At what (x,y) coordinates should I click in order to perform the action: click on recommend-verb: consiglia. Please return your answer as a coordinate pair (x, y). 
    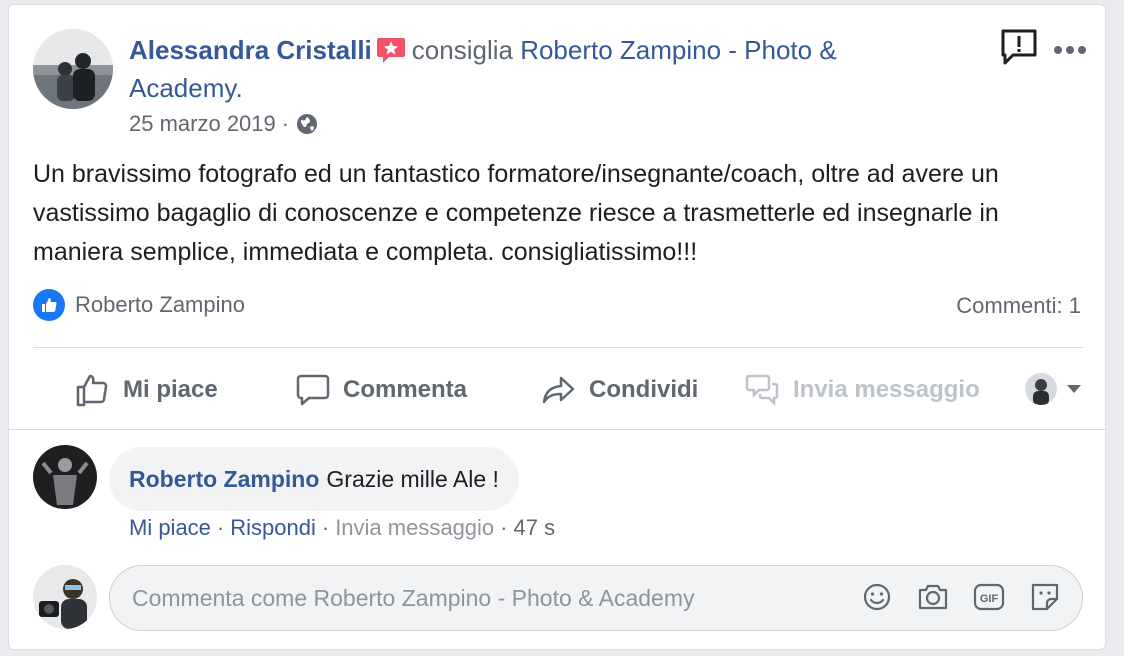
    Looking at the image, I should click on (462, 50).